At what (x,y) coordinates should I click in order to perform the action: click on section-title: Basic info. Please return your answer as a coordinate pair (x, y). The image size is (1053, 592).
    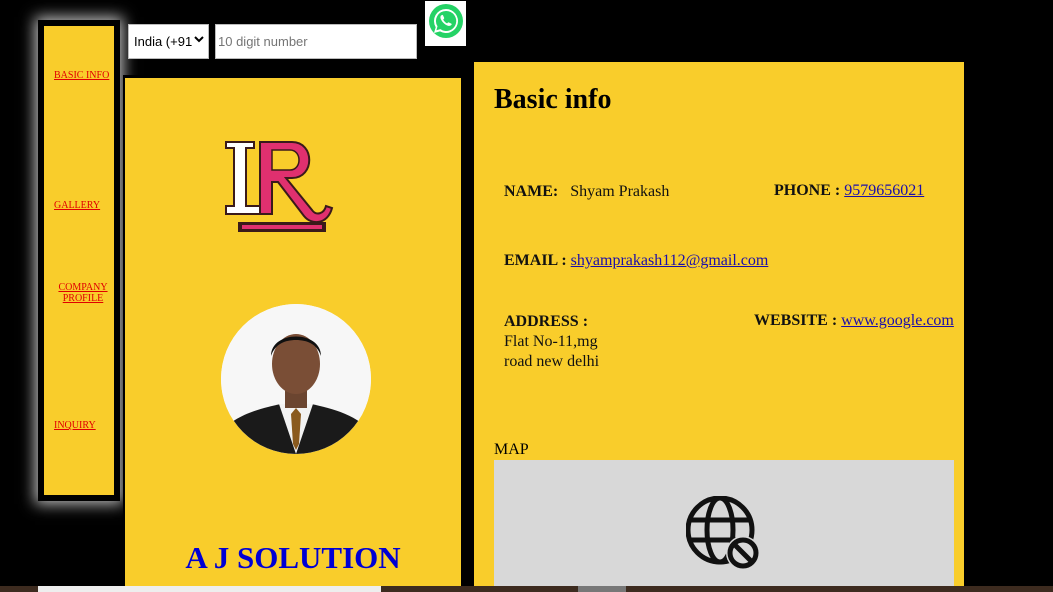
    Looking at the image, I should click on (553, 99).